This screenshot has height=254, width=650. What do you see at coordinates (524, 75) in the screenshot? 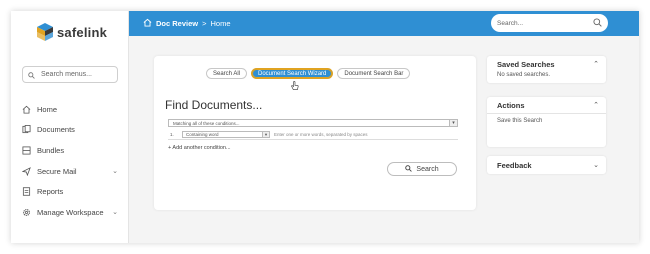
I see `saved-searches-body: No saved searches.` at bounding box center [524, 75].